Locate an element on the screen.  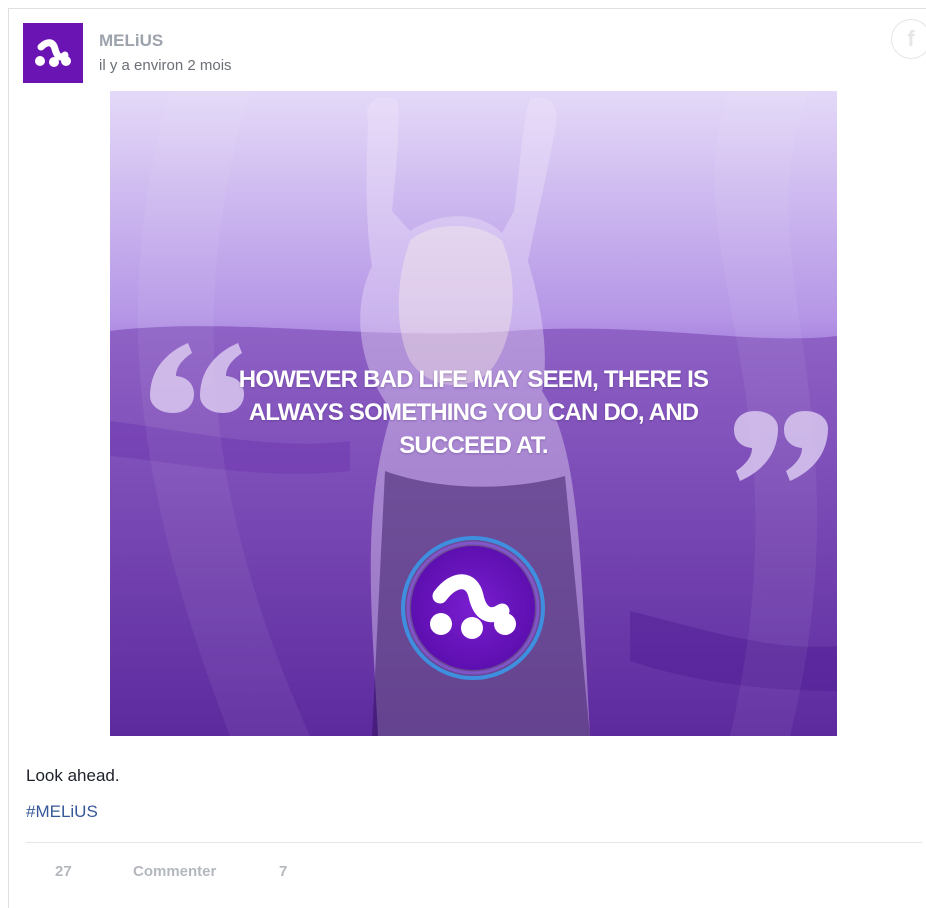
avatar is located at coordinates (53, 53).